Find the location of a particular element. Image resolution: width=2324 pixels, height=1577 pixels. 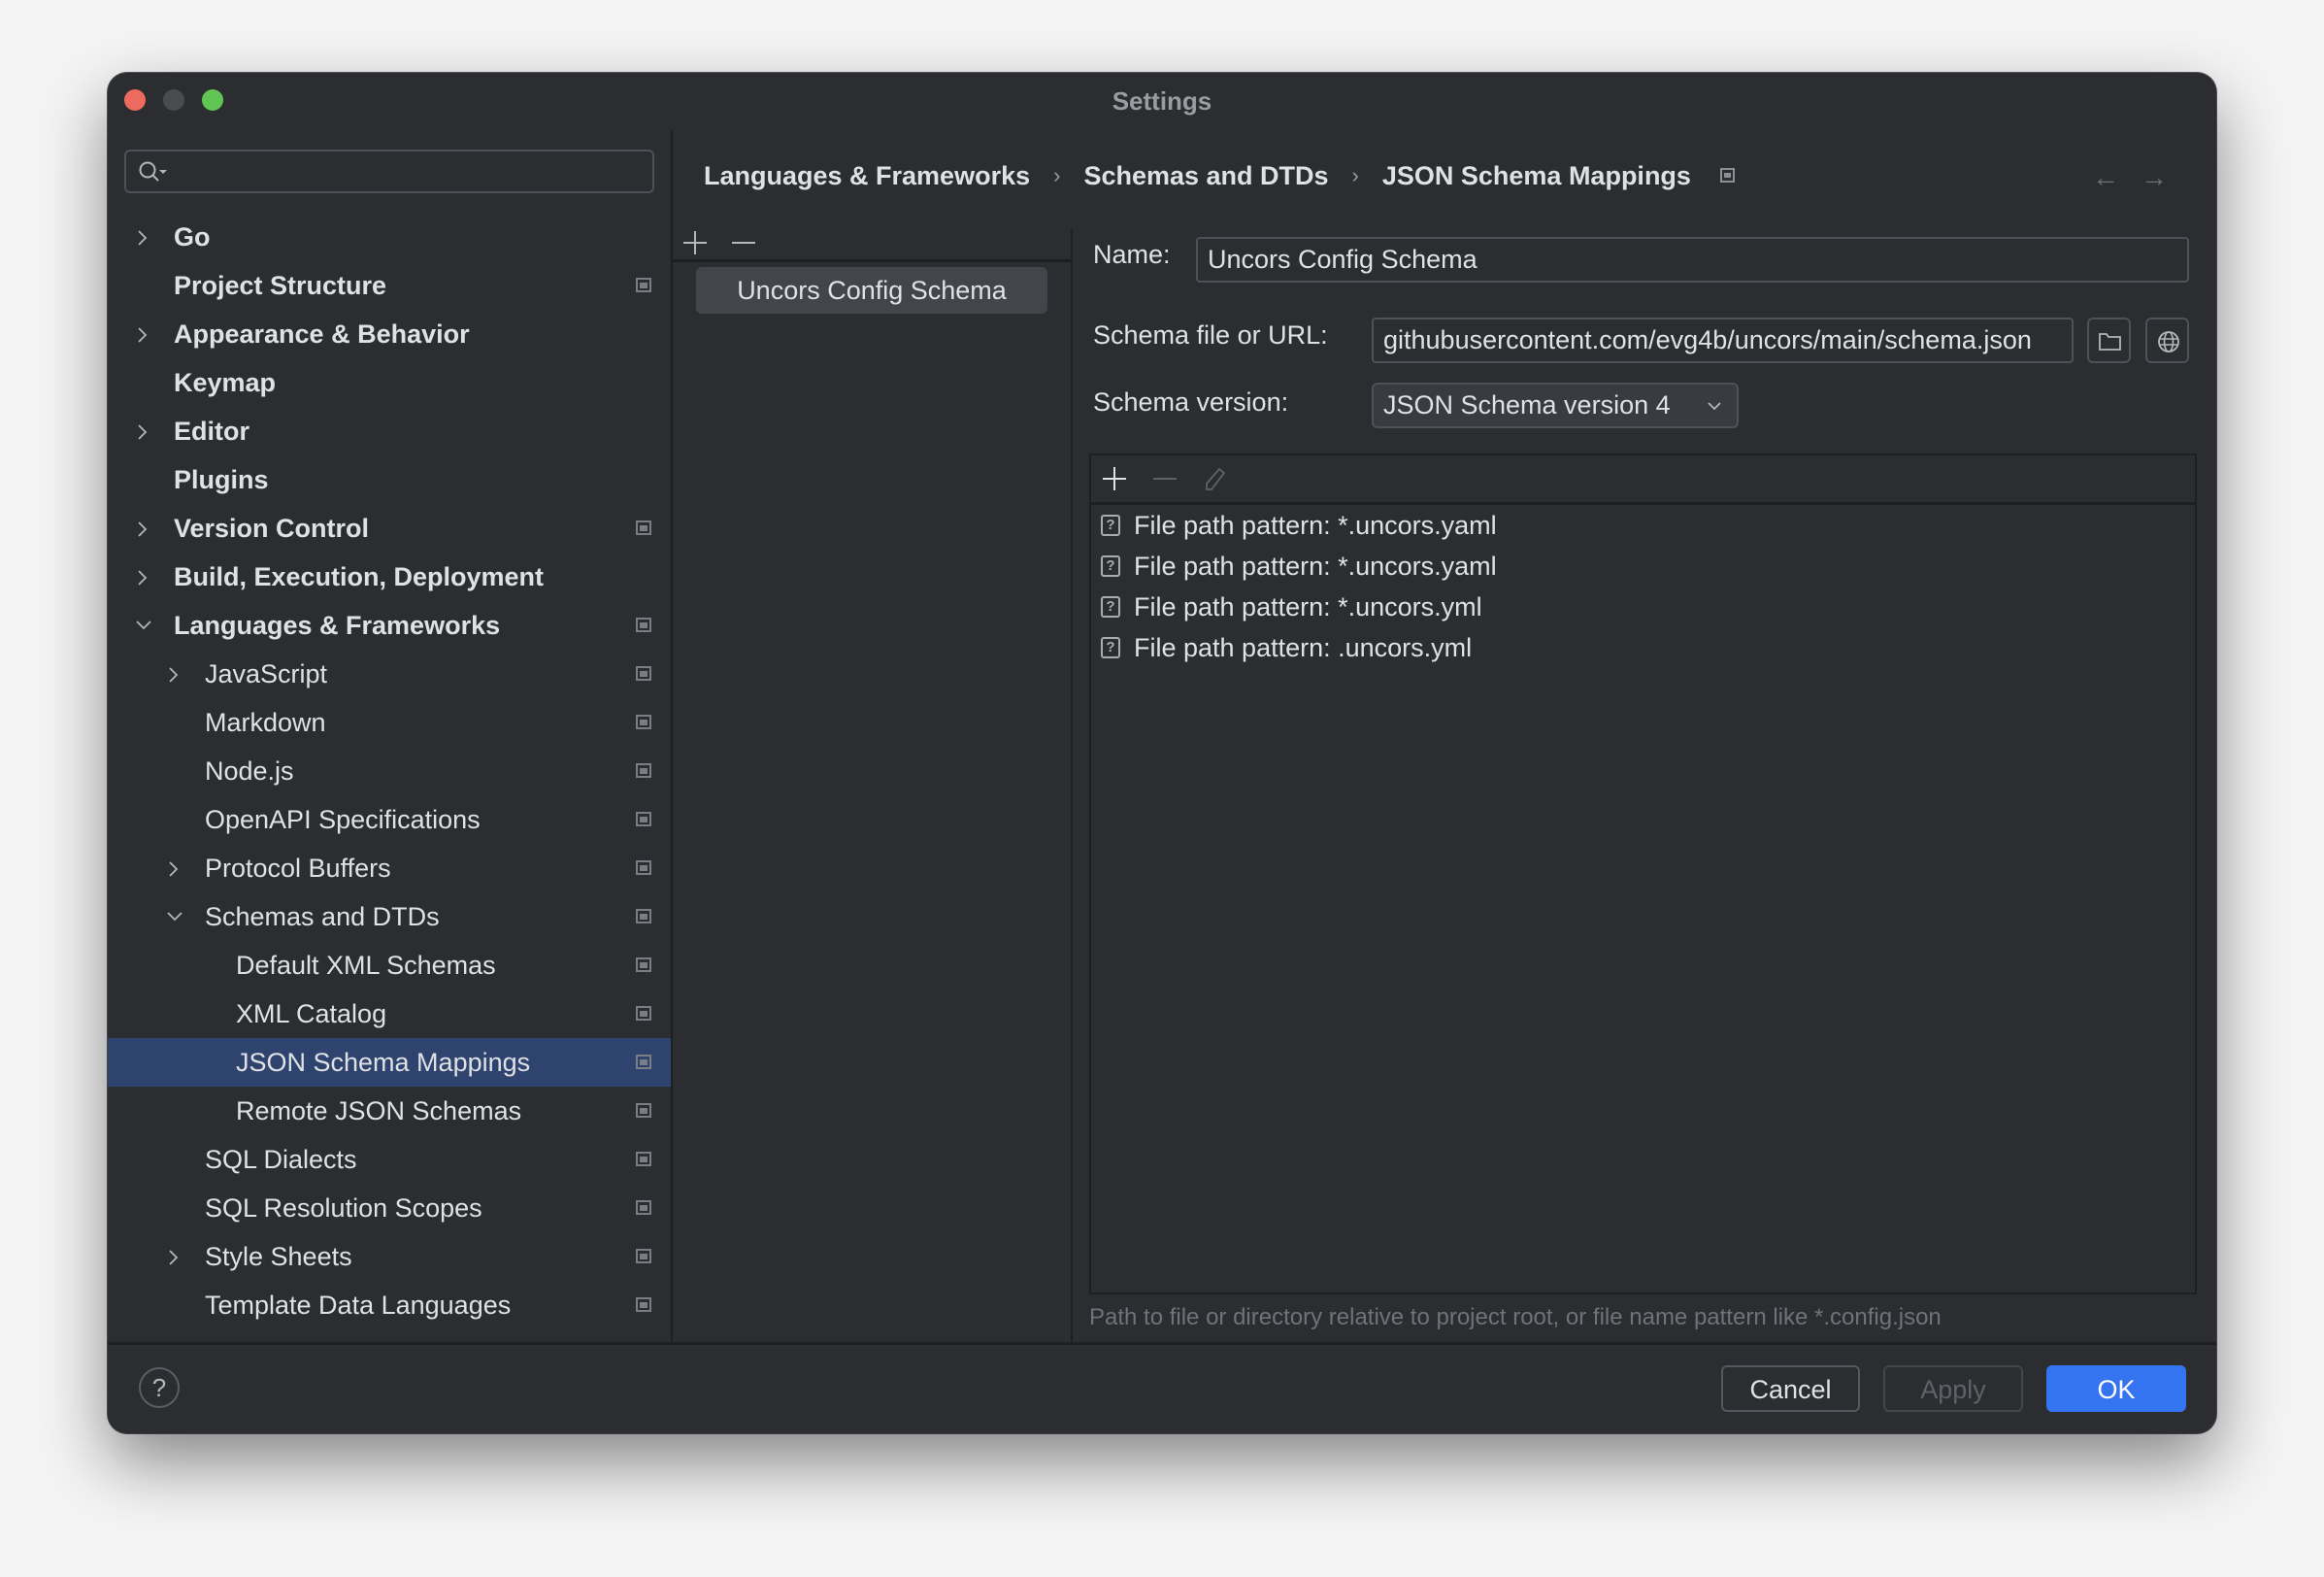

schema-url-field is located at coordinates (1723, 340).